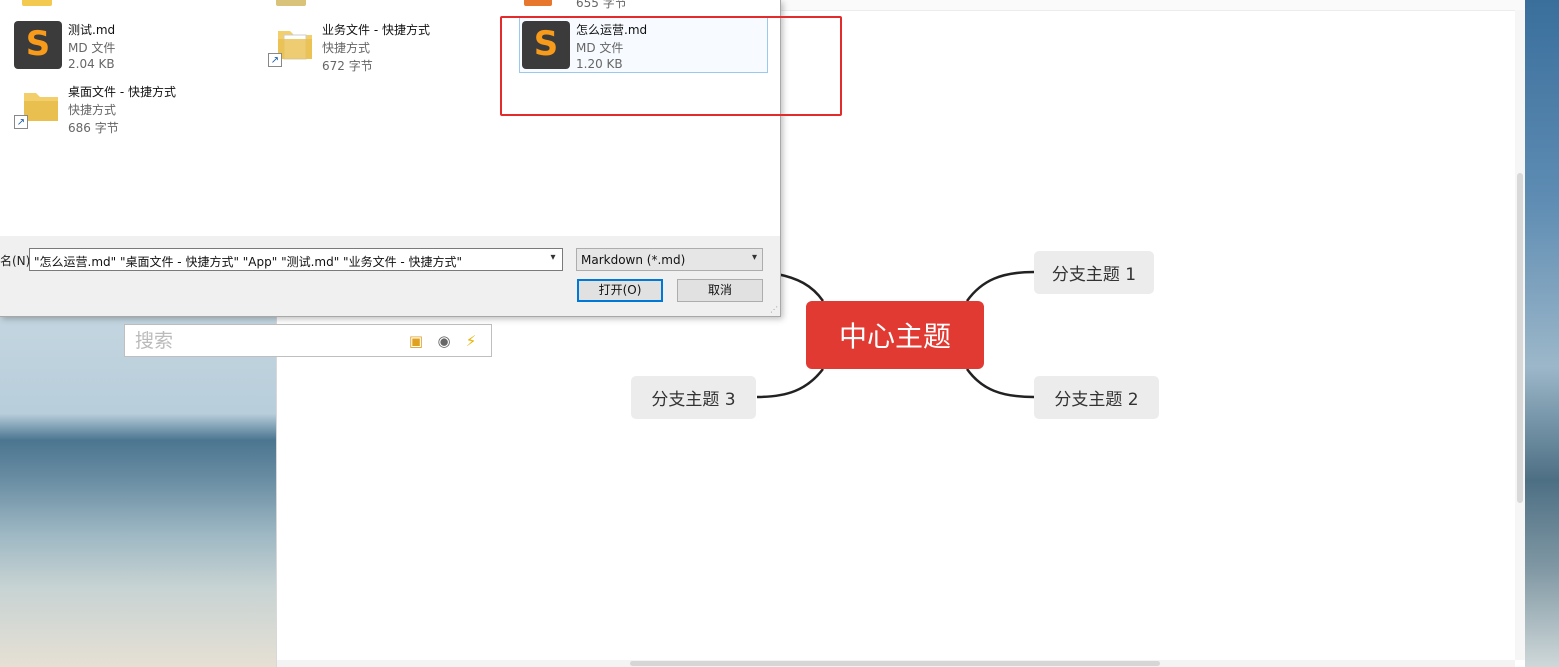 The width and height of the screenshot is (1559, 667). Describe the element at coordinates (1096, 397) in the screenshot. I see `branch-topic-2: 分支主题 2` at that location.